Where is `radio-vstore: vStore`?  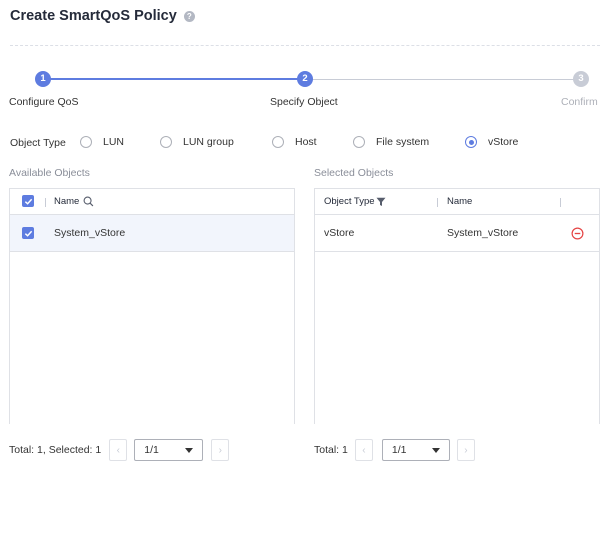
radio-vstore: vStore is located at coordinates (491, 142).